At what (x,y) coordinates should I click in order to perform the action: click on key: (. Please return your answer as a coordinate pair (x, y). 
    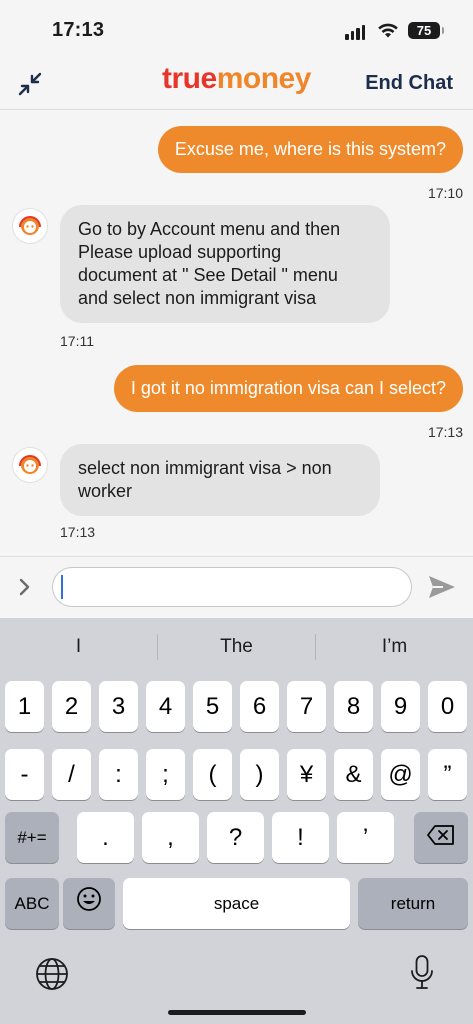
    Looking at the image, I should click on (212, 774).